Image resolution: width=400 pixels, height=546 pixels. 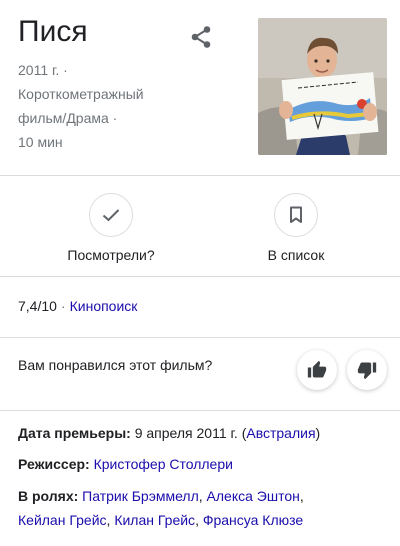 I want to click on premiere-country-link: Австралия, so click(x=280, y=433).